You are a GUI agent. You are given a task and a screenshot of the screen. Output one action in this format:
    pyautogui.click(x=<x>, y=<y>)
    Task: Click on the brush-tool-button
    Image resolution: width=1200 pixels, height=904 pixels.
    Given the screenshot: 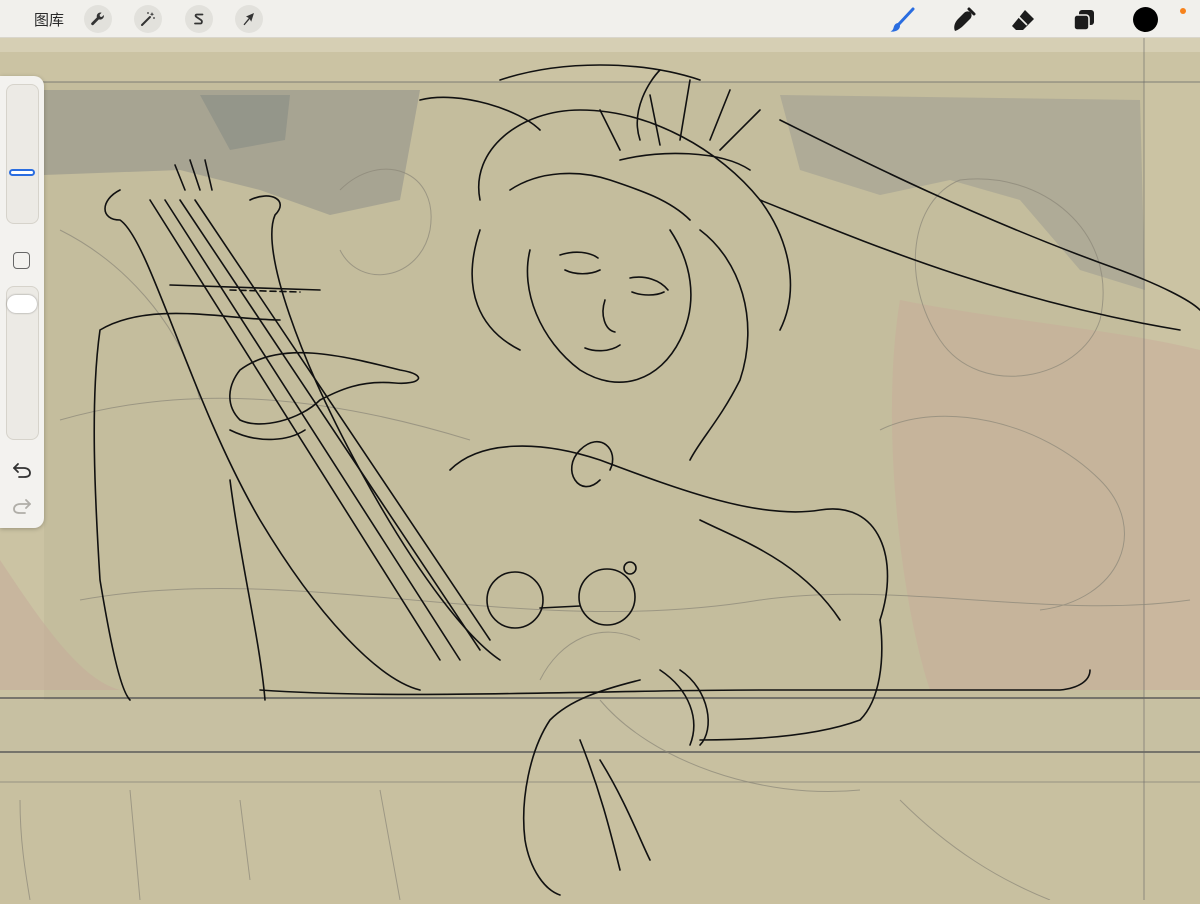 What is the action you would take?
    pyautogui.click(x=902, y=20)
    